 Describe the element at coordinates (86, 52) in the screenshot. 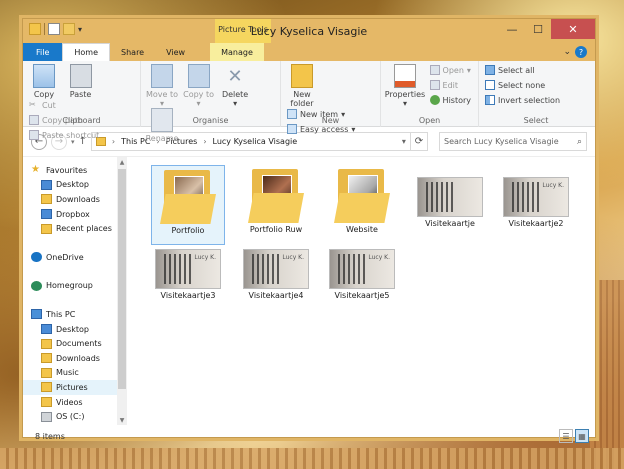

I see `tab-home: Home` at that location.